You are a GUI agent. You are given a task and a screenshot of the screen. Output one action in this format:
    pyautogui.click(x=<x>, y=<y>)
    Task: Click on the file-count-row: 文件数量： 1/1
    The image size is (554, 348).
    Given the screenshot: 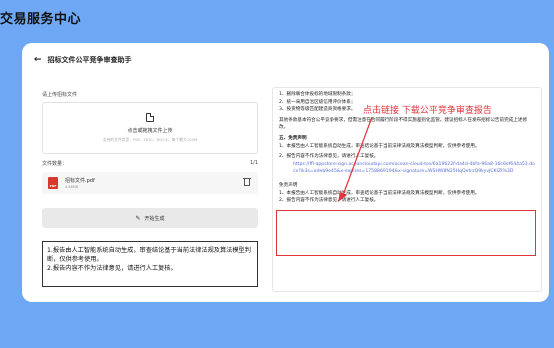 What is the action you would take?
    pyautogui.click(x=150, y=163)
    